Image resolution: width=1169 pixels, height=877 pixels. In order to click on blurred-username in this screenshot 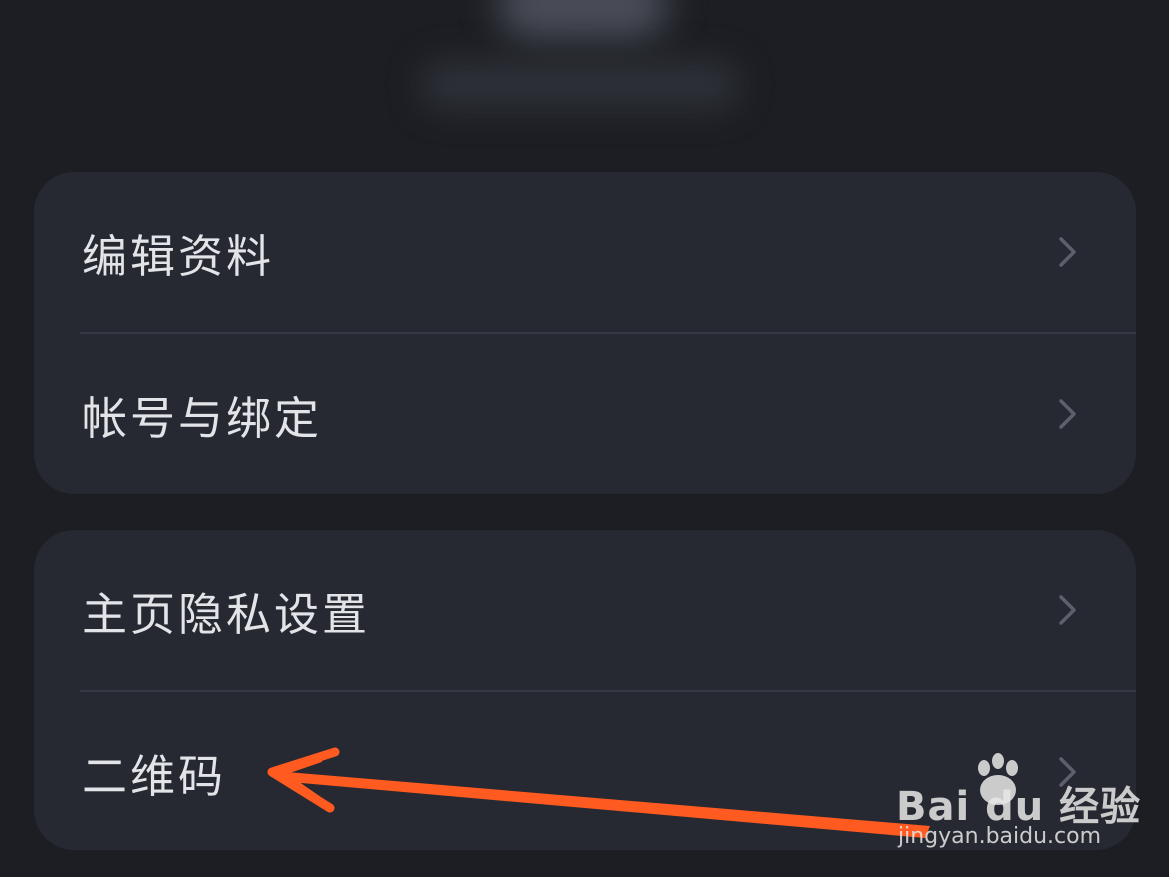, I will do `click(580, 85)`.